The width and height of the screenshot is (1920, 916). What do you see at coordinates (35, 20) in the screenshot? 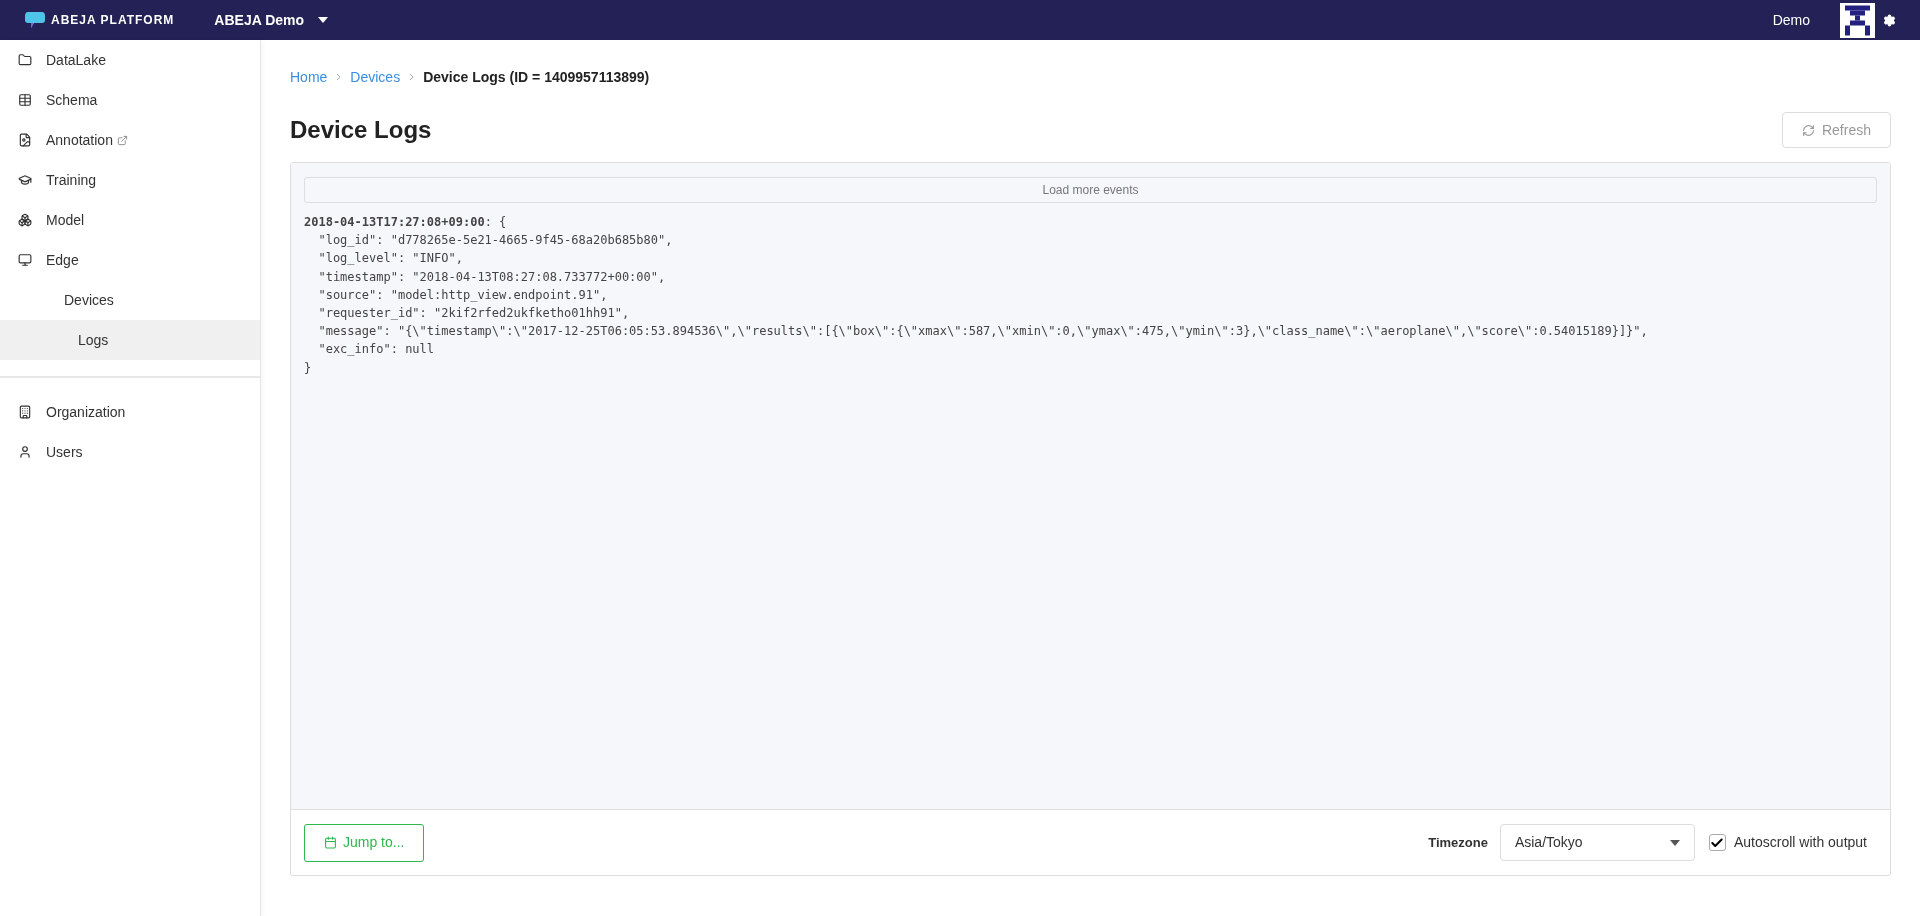
I see `speech-bubble-logo-icon` at bounding box center [35, 20].